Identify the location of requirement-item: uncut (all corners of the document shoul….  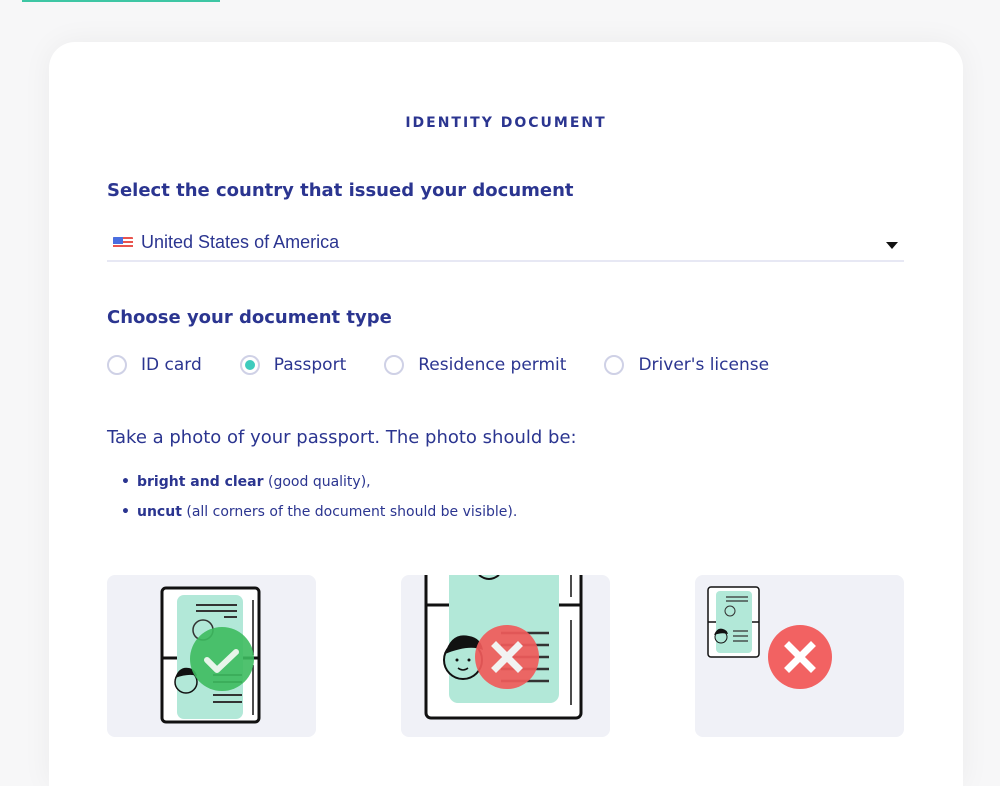
(319, 512).